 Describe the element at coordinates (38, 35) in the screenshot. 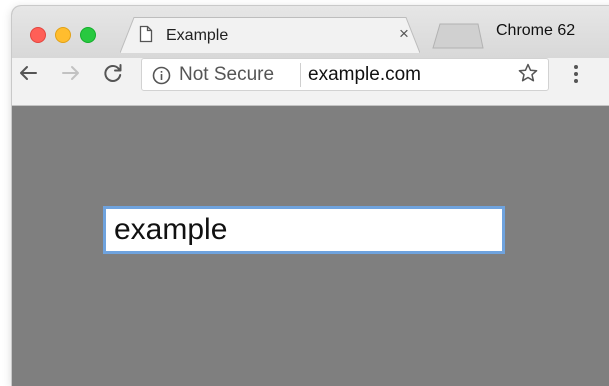

I see `close-window-button` at that location.